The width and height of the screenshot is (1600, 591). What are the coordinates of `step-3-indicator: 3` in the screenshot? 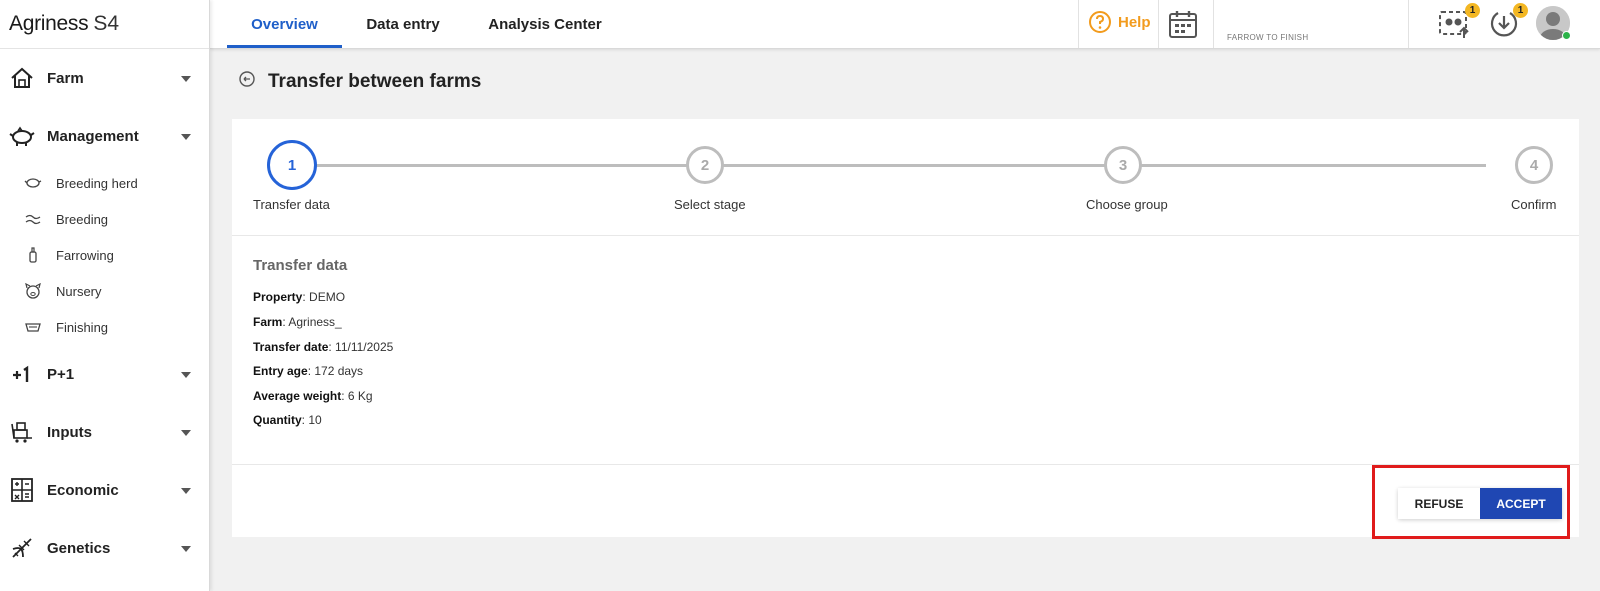 It's located at (1123, 165).